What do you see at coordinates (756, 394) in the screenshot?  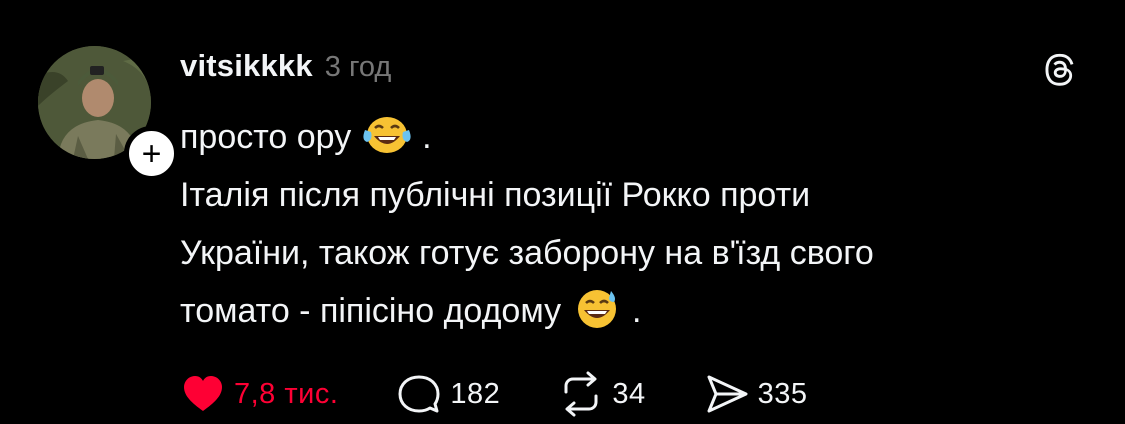 I see `share-button: 335` at bounding box center [756, 394].